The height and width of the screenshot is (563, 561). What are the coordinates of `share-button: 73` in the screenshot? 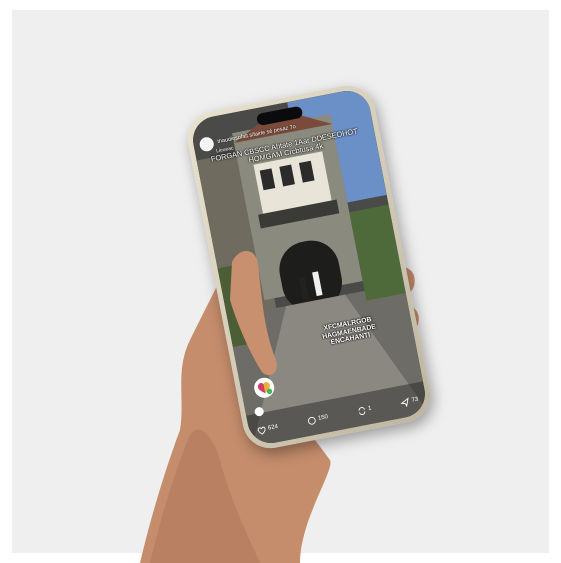 It's located at (409, 401).